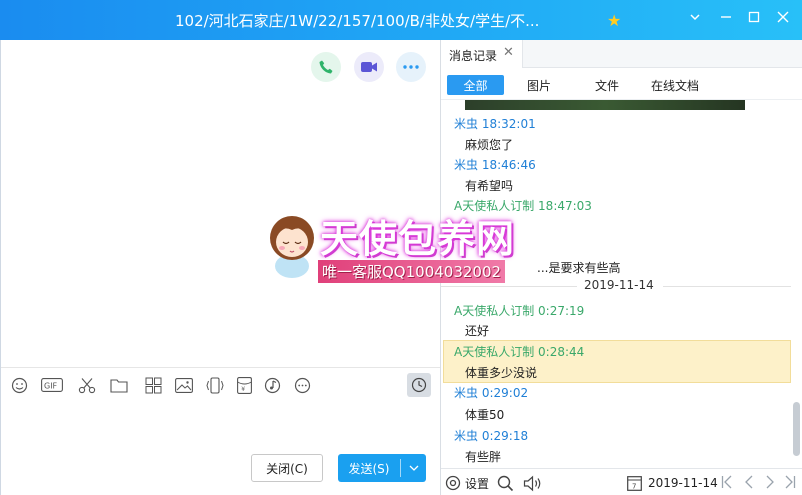 This screenshot has height=495, width=802. I want to click on search-icon, so click(505, 483).